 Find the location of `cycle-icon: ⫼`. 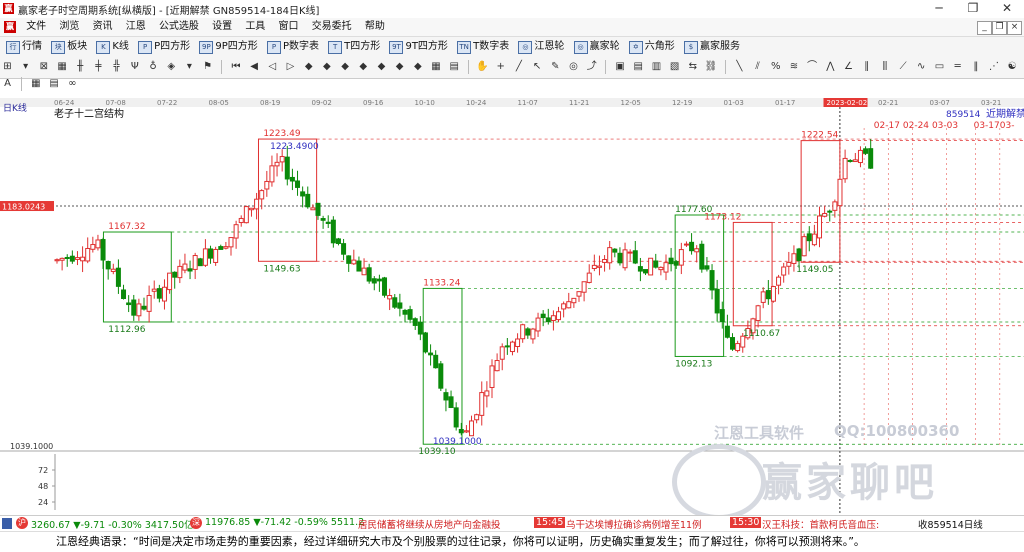

cycle-icon: ⫼ is located at coordinates (884, 67).